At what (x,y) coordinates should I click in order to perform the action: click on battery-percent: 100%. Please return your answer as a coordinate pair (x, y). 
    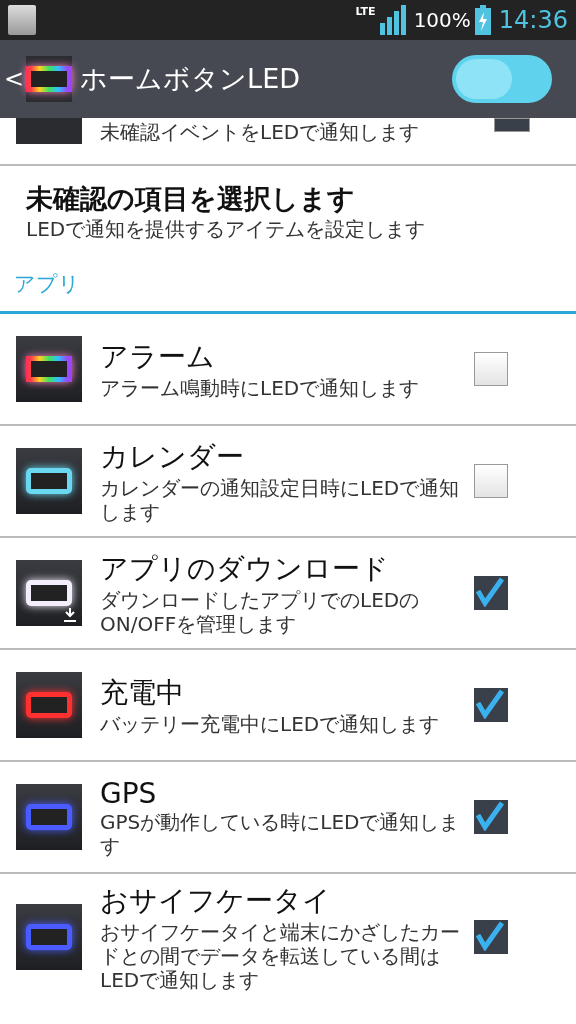
    Looking at the image, I should click on (442, 20).